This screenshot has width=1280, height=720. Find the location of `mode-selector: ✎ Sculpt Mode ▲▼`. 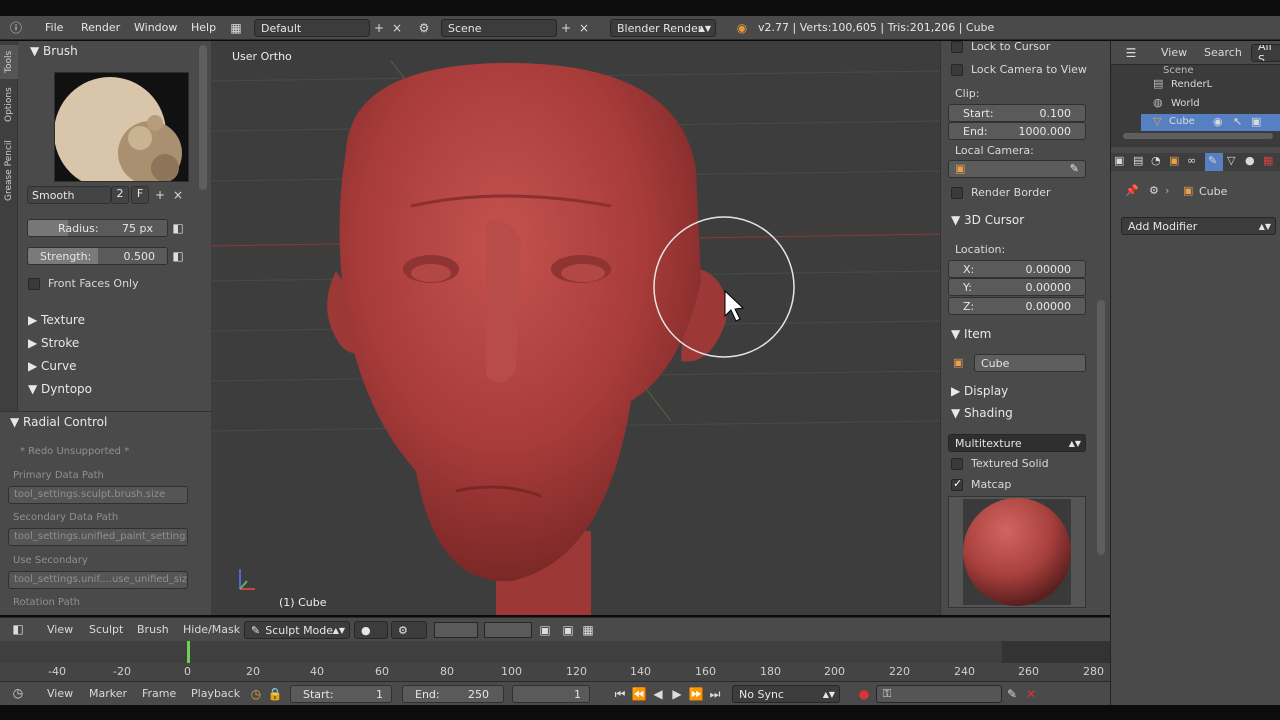

mode-selector: ✎ Sculpt Mode ▲▼ is located at coordinates (297, 630).